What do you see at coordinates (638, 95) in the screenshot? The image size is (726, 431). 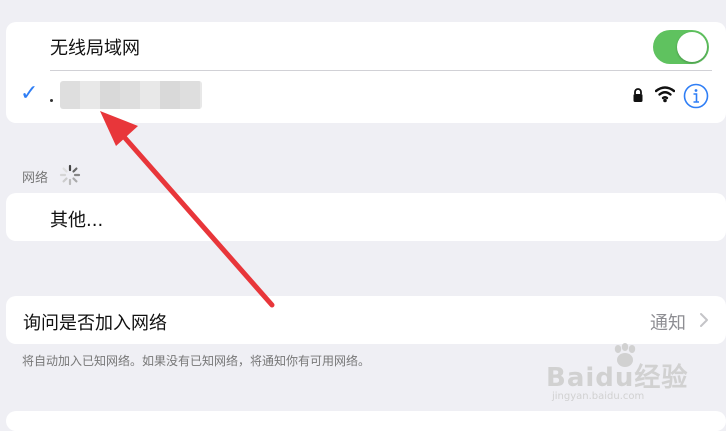 I see `lock-icon` at bounding box center [638, 95].